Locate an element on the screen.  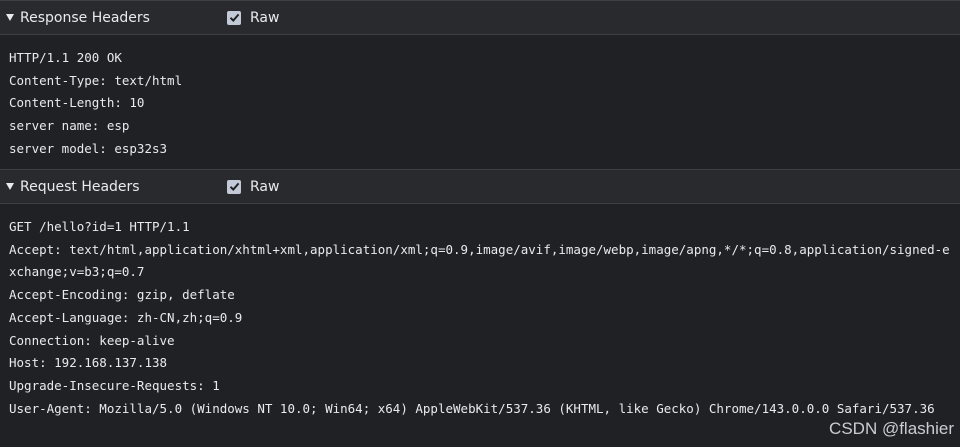
header-line: server model: esp32s3 is located at coordinates (88, 148).